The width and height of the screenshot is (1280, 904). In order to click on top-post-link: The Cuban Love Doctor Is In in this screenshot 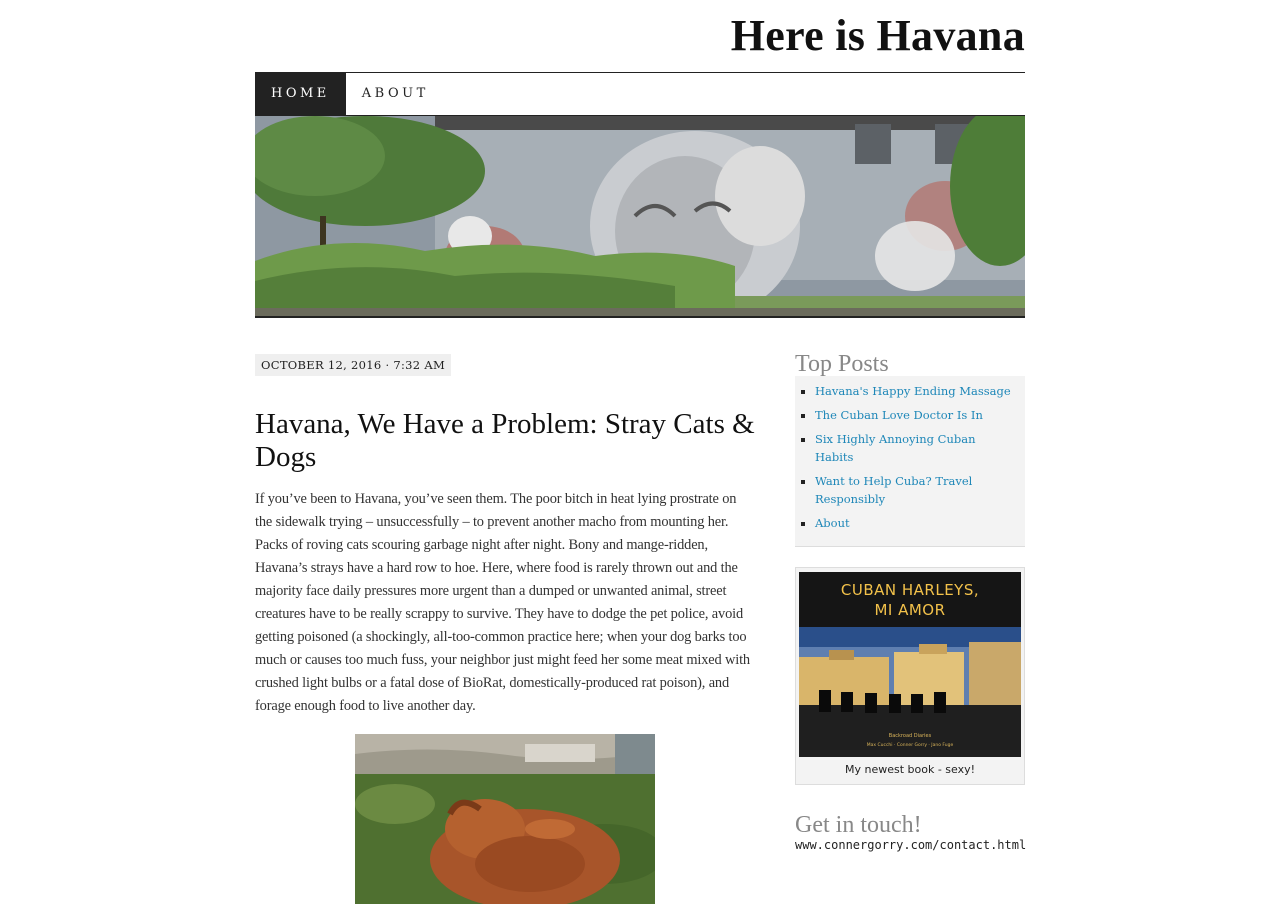, I will do `click(899, 415)`.